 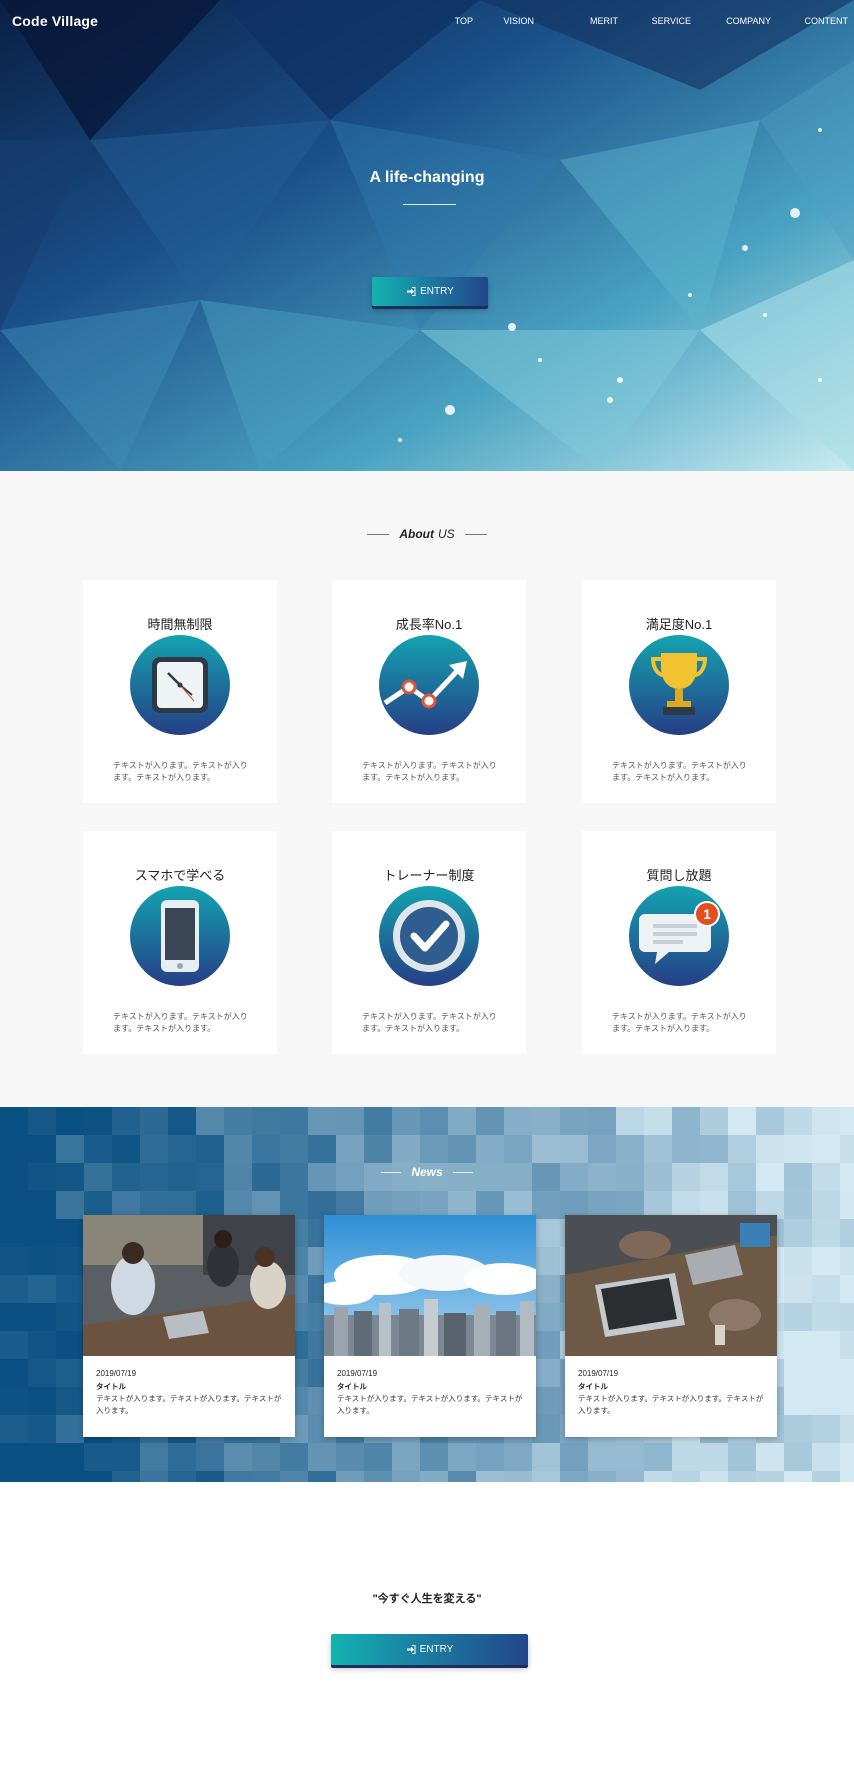 I want to click on chat-bubble-icon: 1, so click(x=679, y=936).